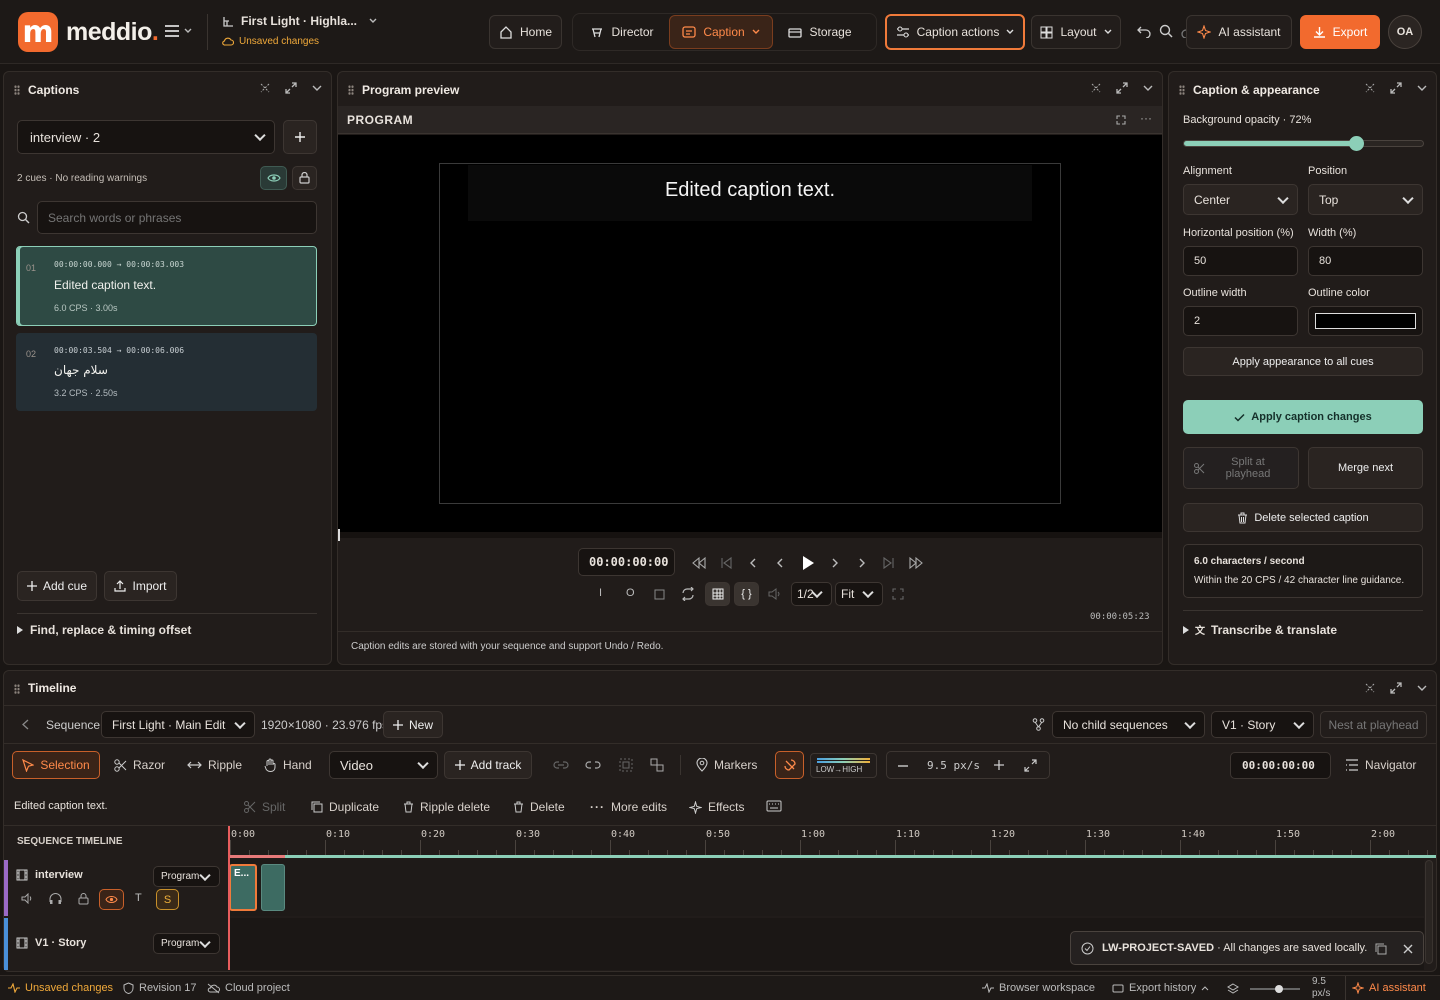 The height and width of the screenshot is (1000, 1440). Describe the element at coordinates (861, 563) in the screenshot. I see `step-forward-icon` at that location.